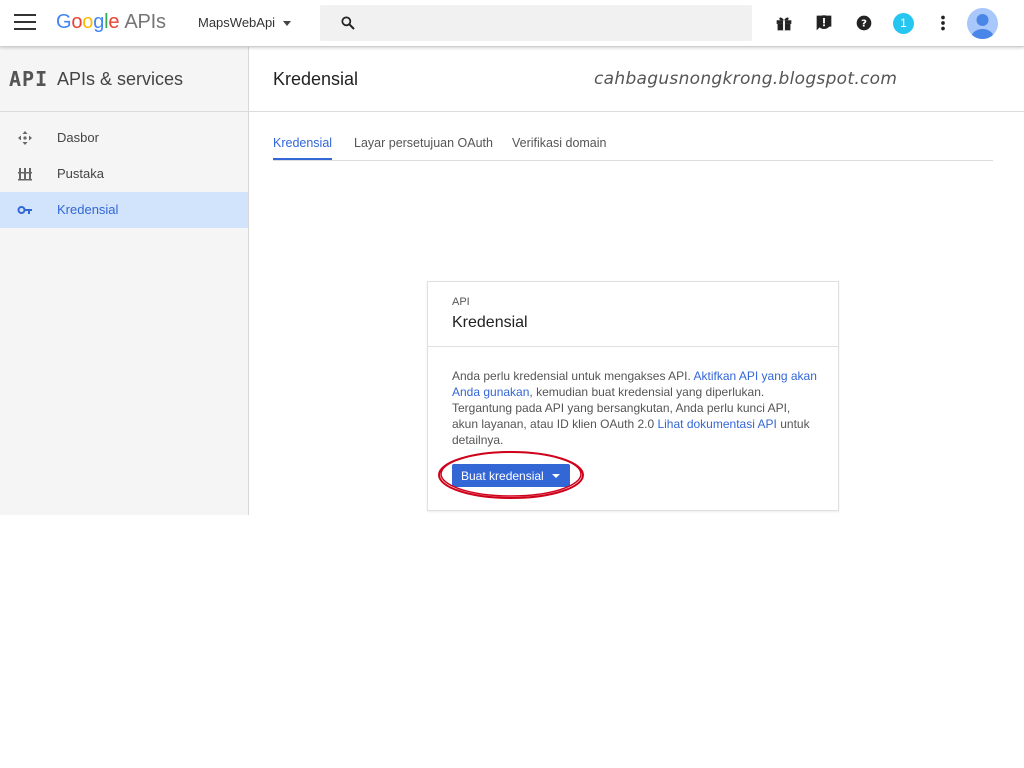 This screenshot has height=768, width=1024. Describe the element at coordinates (303, 148) in the screenshot. I see `tab-kredensial: Kredensial` at that location.